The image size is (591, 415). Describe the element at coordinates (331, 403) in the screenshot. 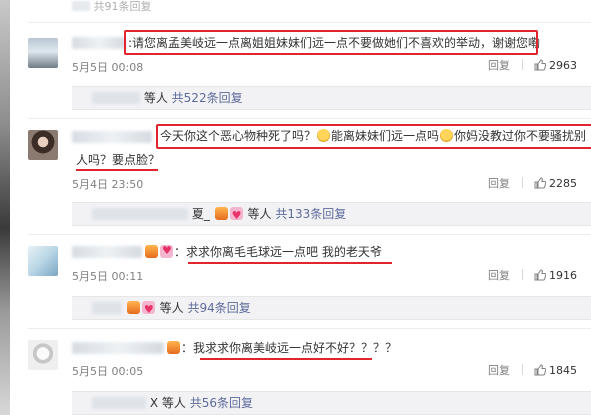

I see `reply-summary-row: X 等人 共56条回复` at that location.